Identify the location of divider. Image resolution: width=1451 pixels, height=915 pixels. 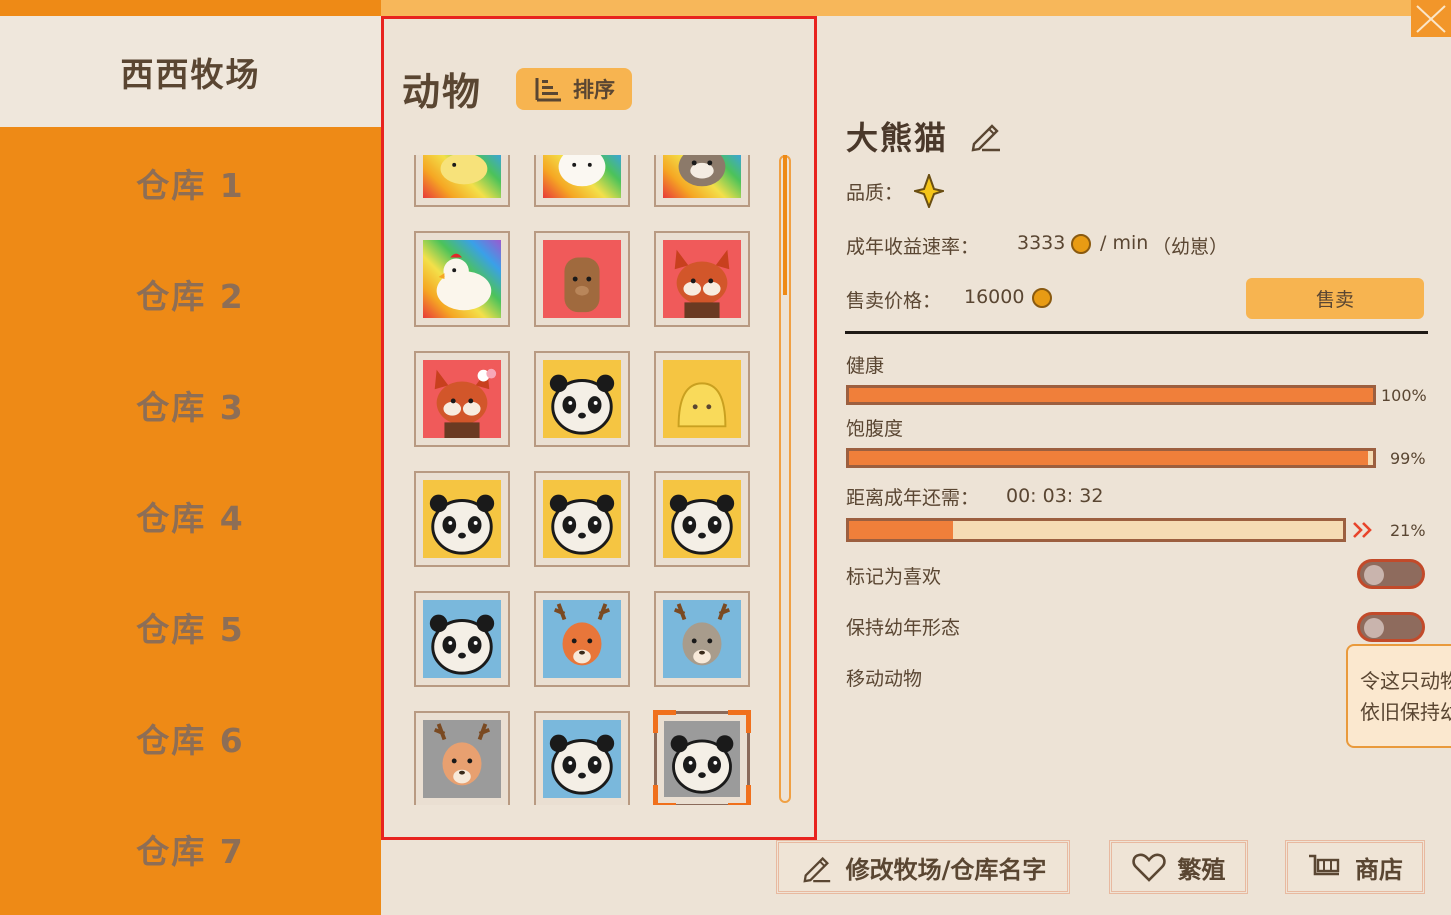
(1136, 332).